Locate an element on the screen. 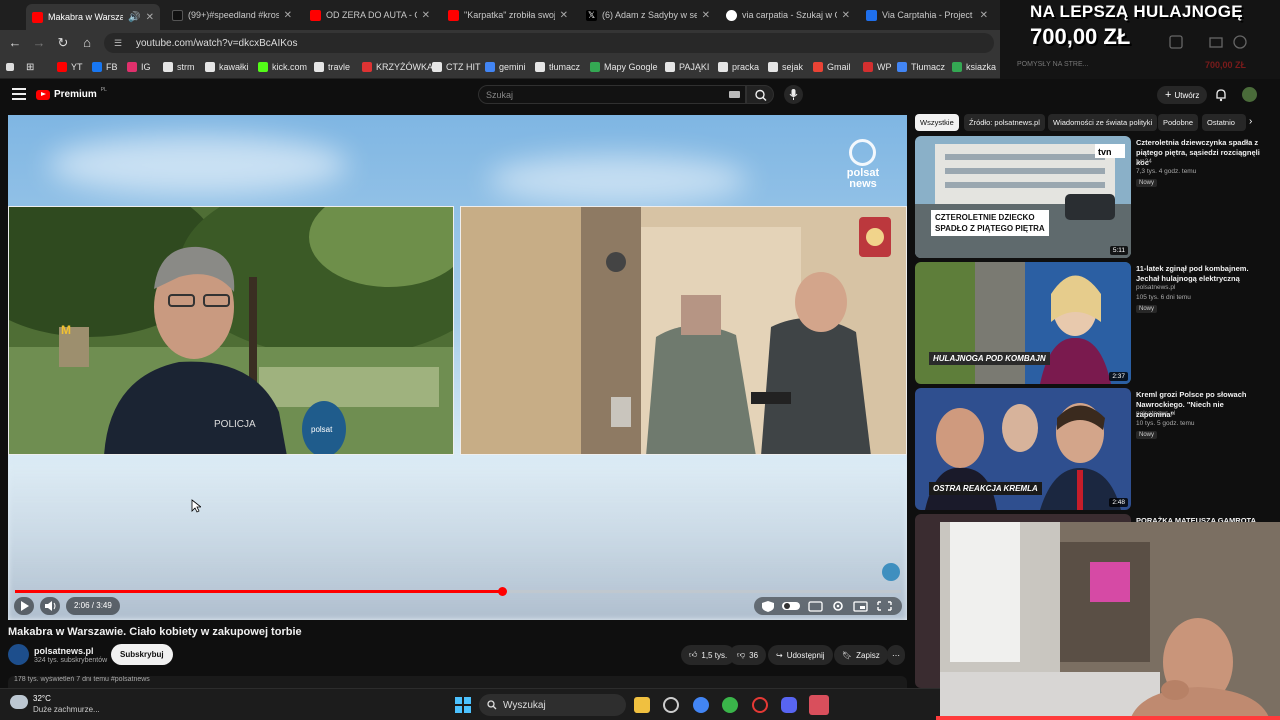  bookmark-item: CTZ HIT is located at coordinates (456, 67).